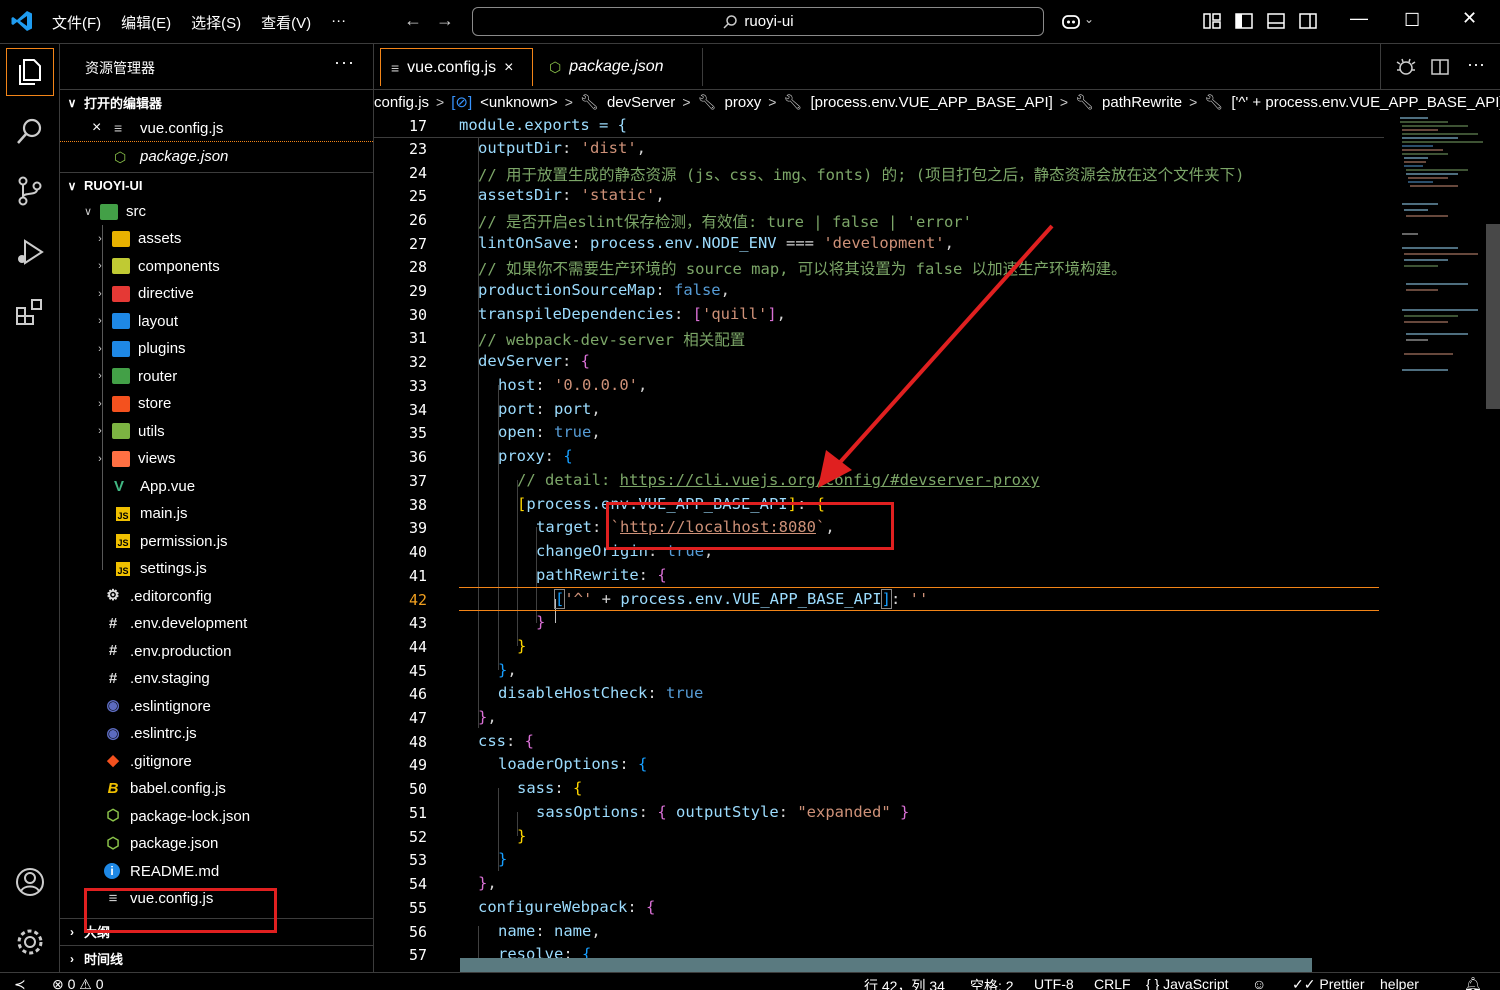 This screenshot has height=990, width=1500. Describe the element at coordinates (170, 678) in the screenshot. I see `file-label: .env.staging` at that location.